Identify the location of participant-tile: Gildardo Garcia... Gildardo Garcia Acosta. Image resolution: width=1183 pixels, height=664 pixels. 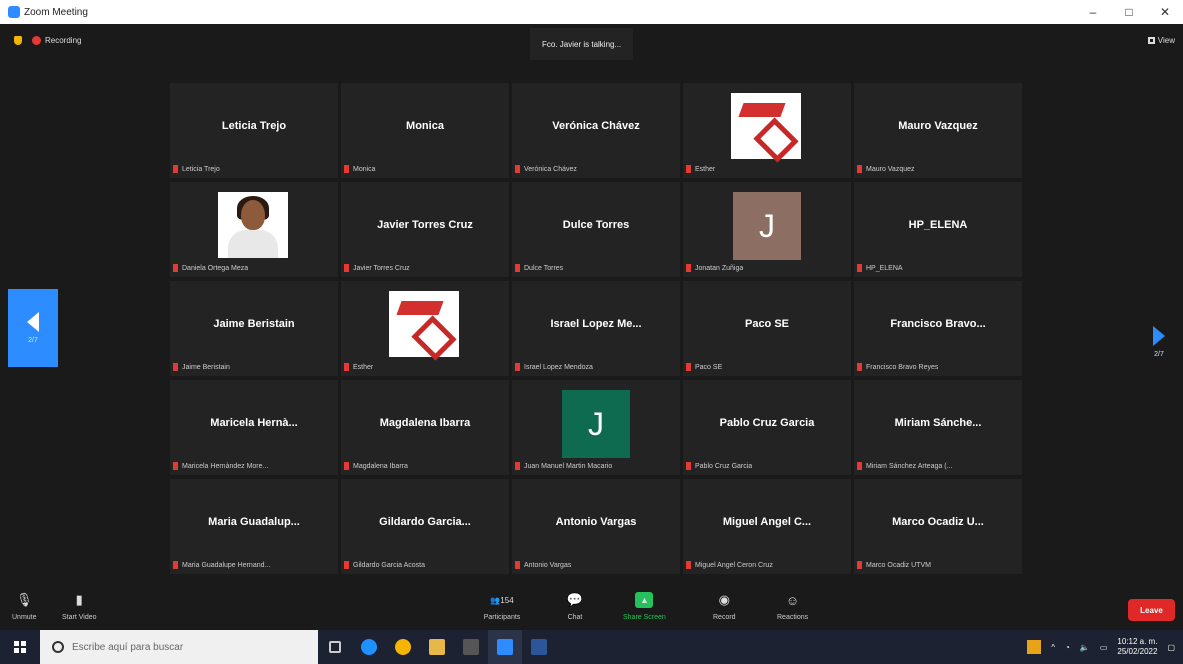
(425, 526).